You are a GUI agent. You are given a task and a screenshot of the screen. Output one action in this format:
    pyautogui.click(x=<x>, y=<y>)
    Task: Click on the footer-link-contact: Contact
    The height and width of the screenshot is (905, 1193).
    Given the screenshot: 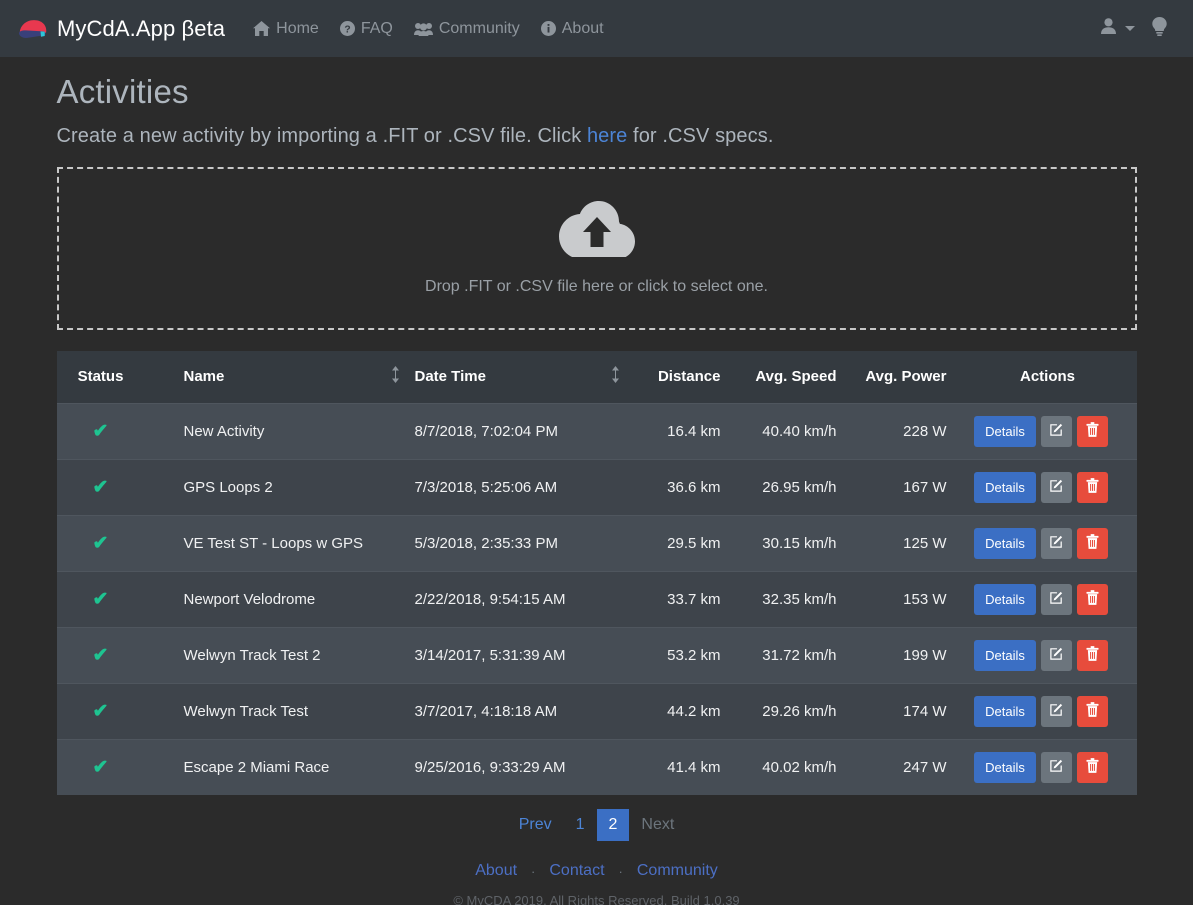 What is the action you would take?
    pyautogui.click(x=576, y=871)
    